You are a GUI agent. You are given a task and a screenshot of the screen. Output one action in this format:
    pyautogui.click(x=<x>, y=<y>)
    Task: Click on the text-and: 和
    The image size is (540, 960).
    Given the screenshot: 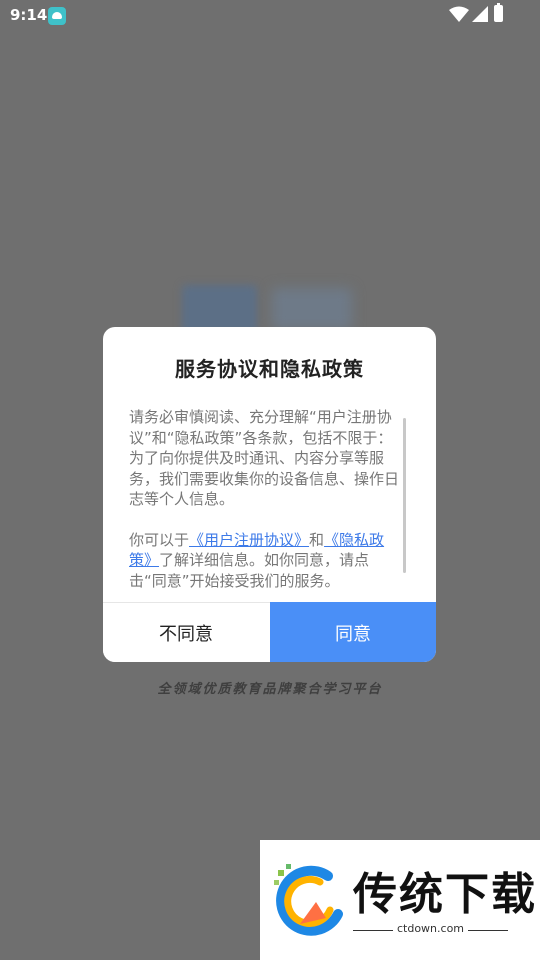 What is the action you would take?
    pyautogui.click(x=317, y=539)
    